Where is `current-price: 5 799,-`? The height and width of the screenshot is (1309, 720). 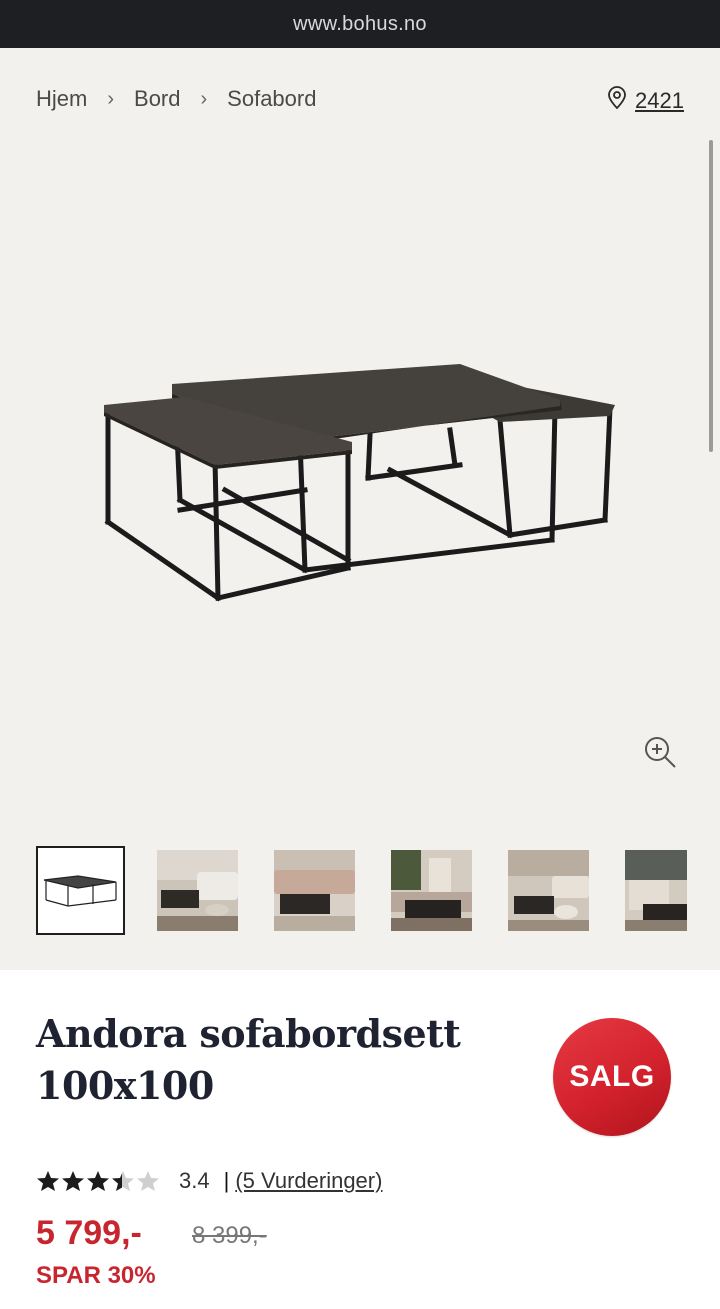 current-price: 5 799,- is located at coordinates (89, 1233).